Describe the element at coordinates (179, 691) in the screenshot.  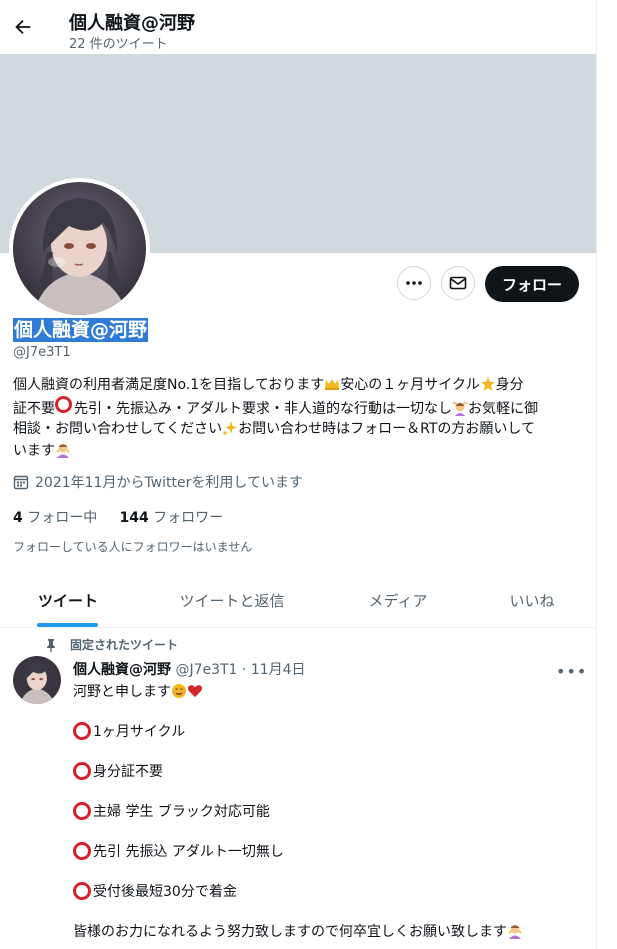
I see `smiling-face-emoji-icon` at that location.